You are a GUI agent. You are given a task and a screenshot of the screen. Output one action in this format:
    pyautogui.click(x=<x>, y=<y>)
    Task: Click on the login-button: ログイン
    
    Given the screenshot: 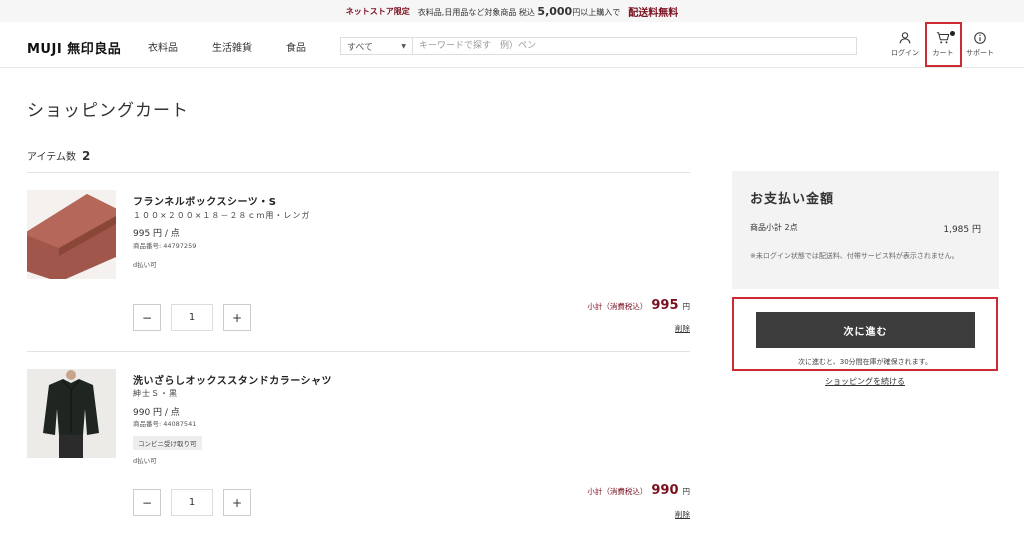 What is the action you would take?
    pyautogui.click(x=905, y=44)
    